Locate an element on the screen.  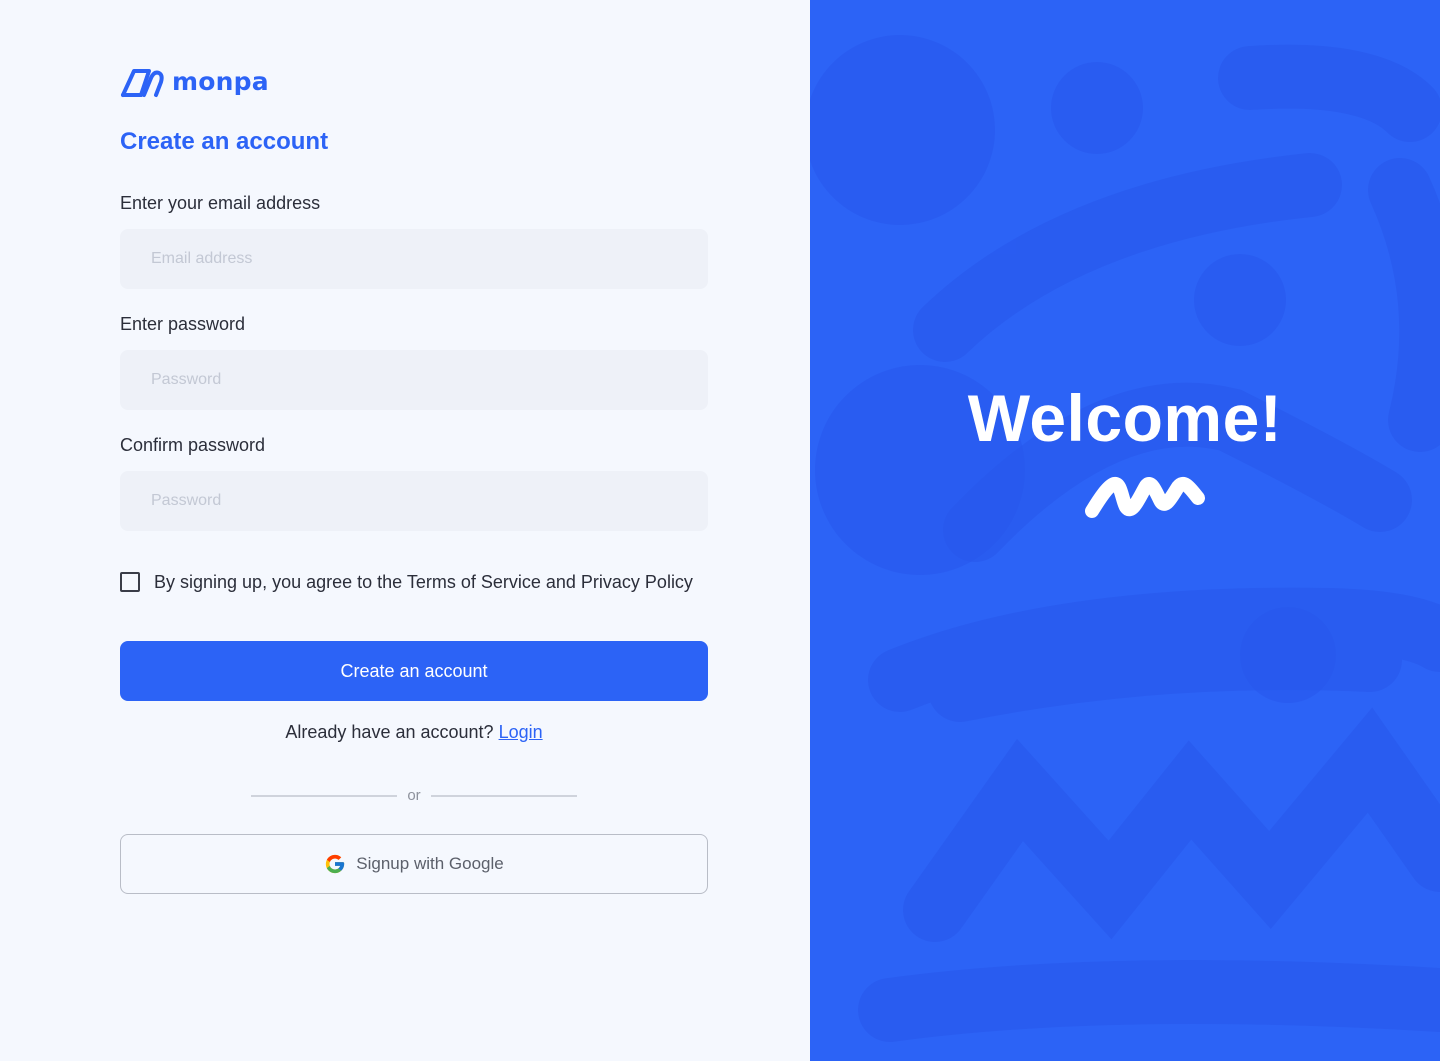
or-divider: or is located at coordinates (414, 796).